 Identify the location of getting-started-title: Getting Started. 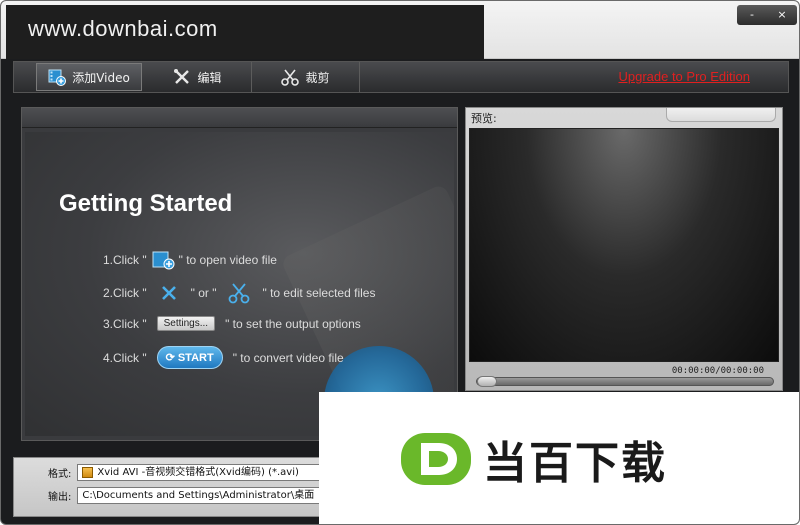
(146, 203).